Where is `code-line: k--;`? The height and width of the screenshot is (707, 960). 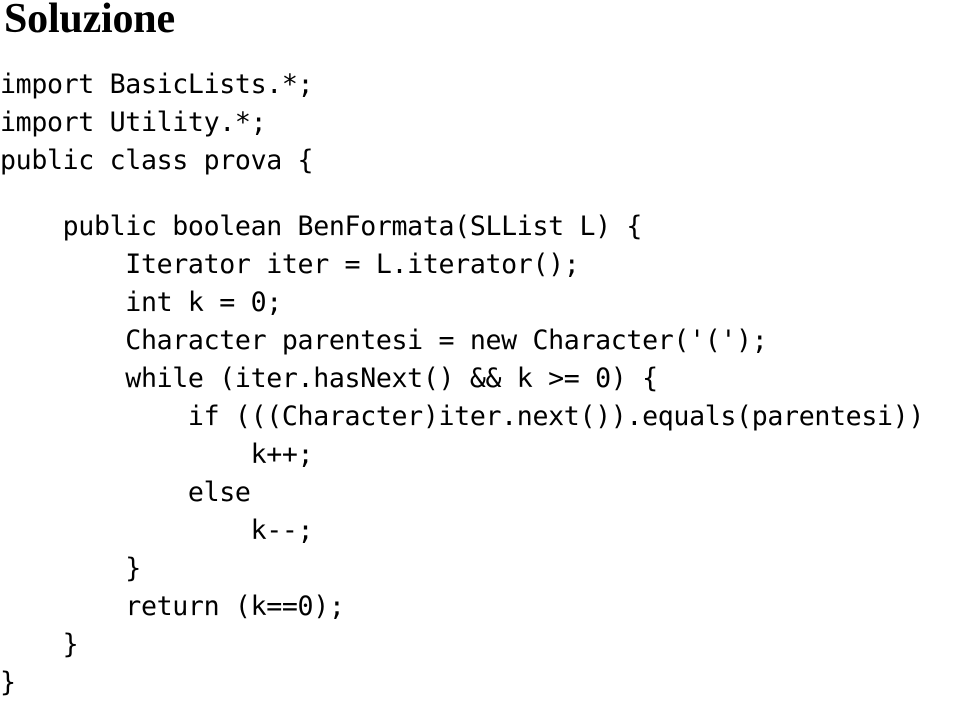
code-line: k--; is located at coordinates (157, 530).